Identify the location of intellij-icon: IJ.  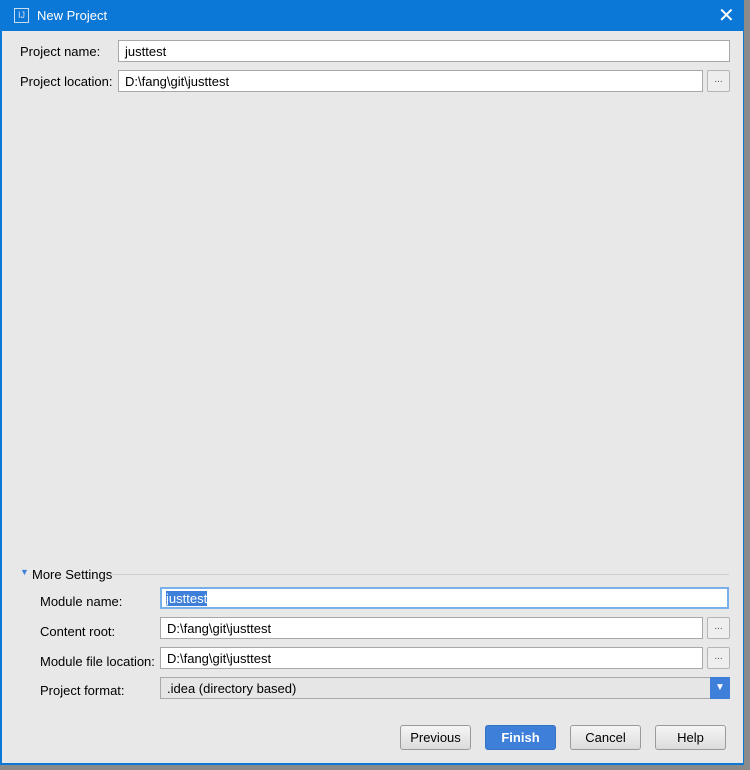
(21, 15).